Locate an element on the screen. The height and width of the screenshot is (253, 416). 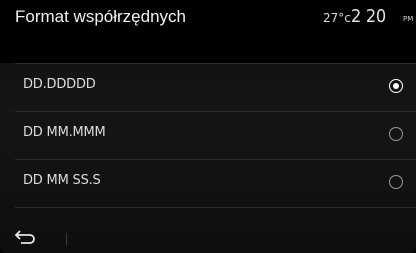
footer-bar is located at coordinates (208, 237).